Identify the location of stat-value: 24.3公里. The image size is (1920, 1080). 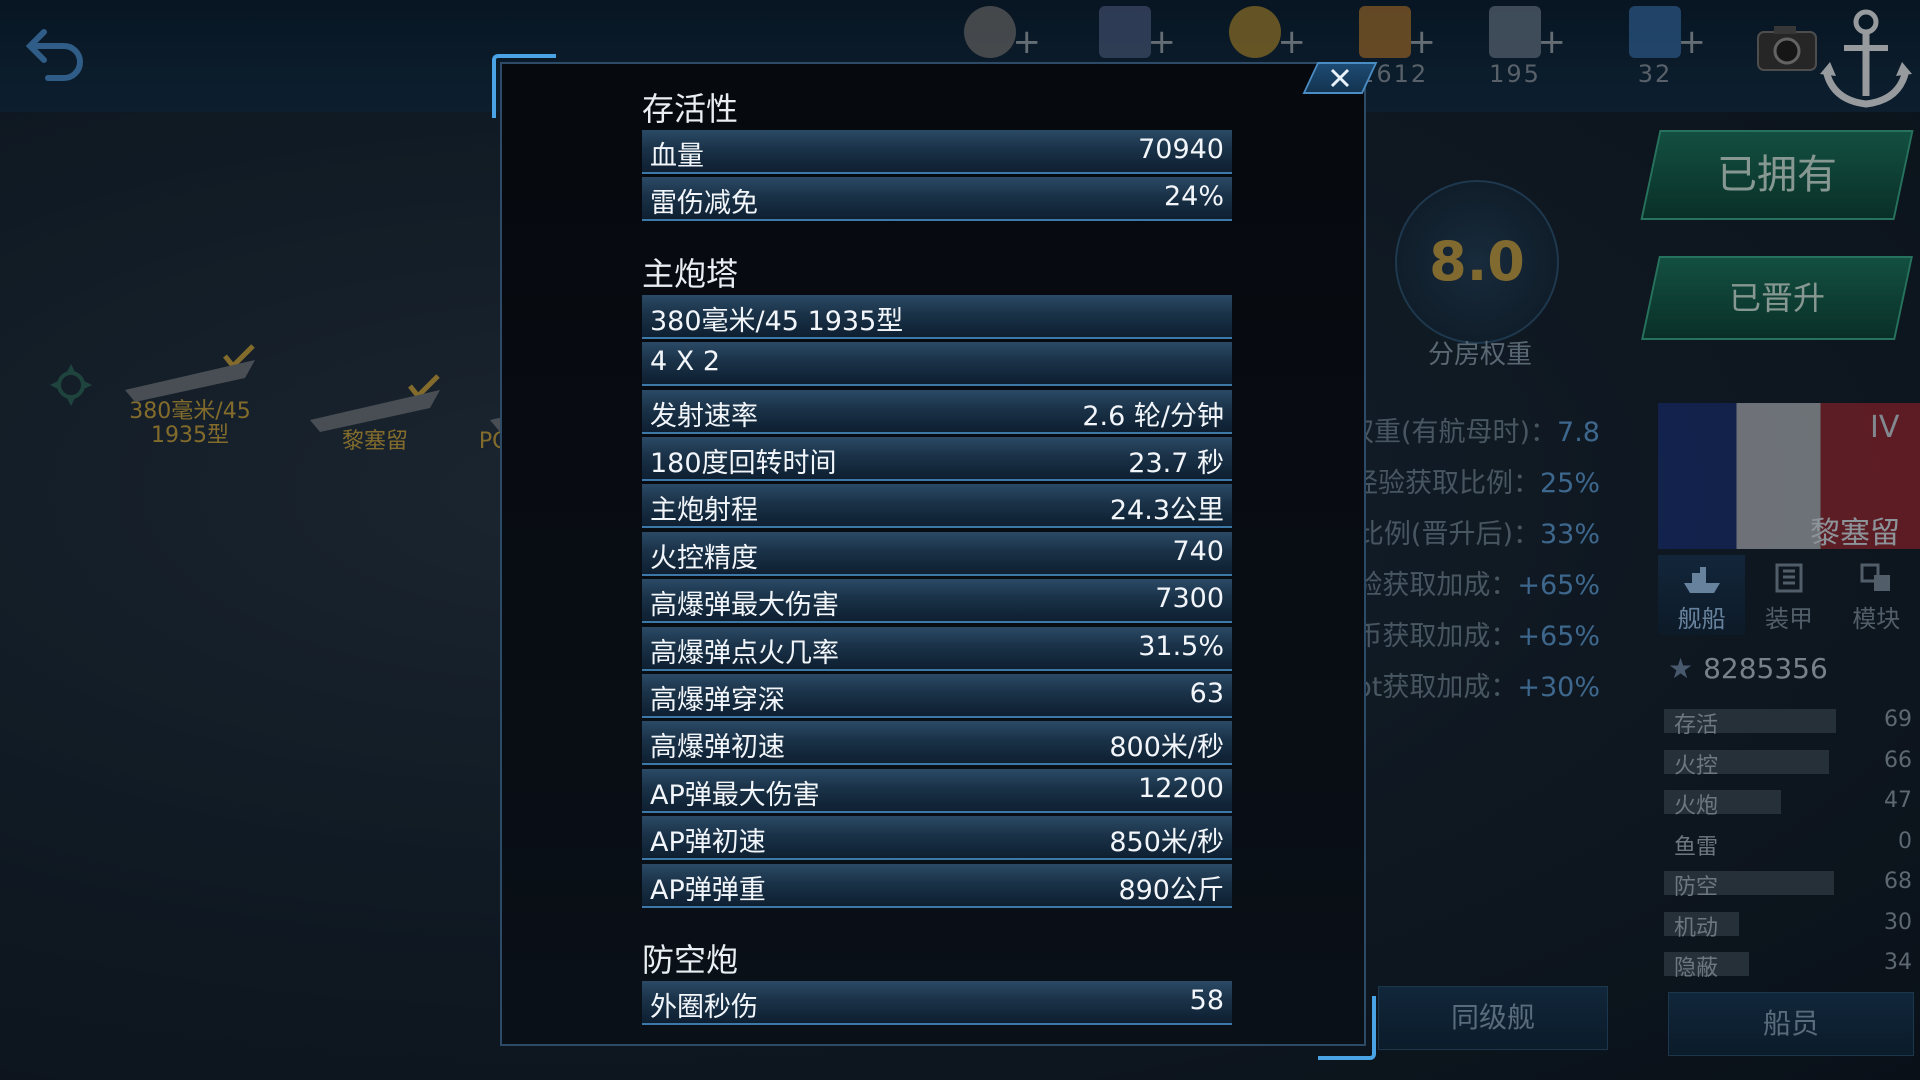
(1166, 511).